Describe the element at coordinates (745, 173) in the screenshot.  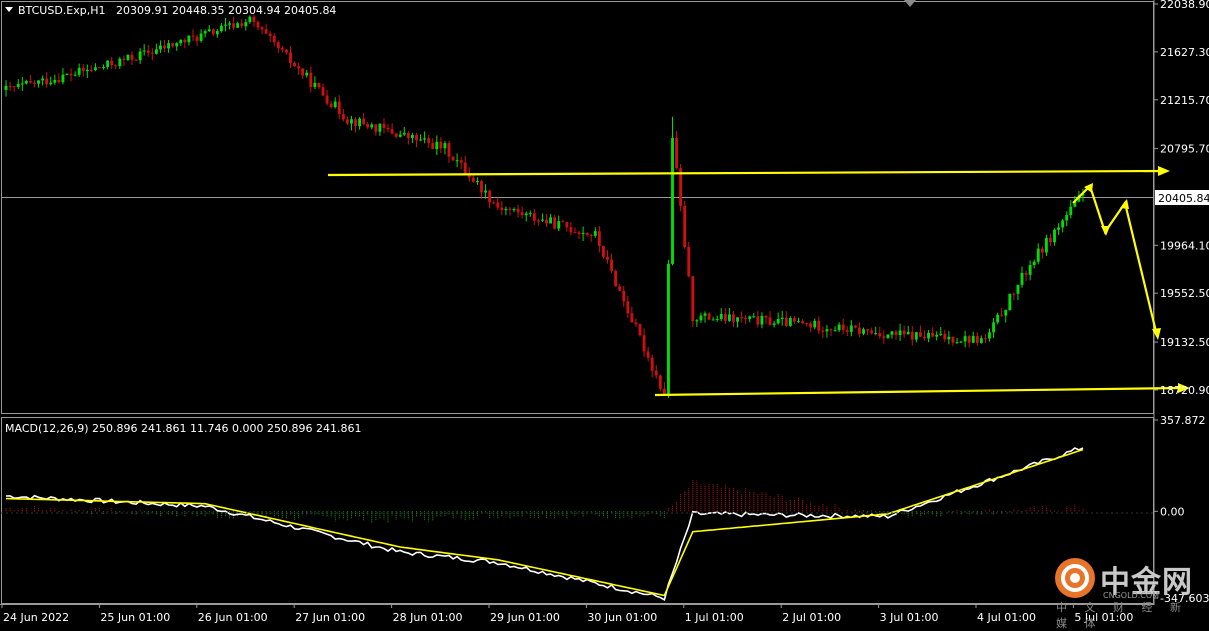
I see `resistance-line` at that location.